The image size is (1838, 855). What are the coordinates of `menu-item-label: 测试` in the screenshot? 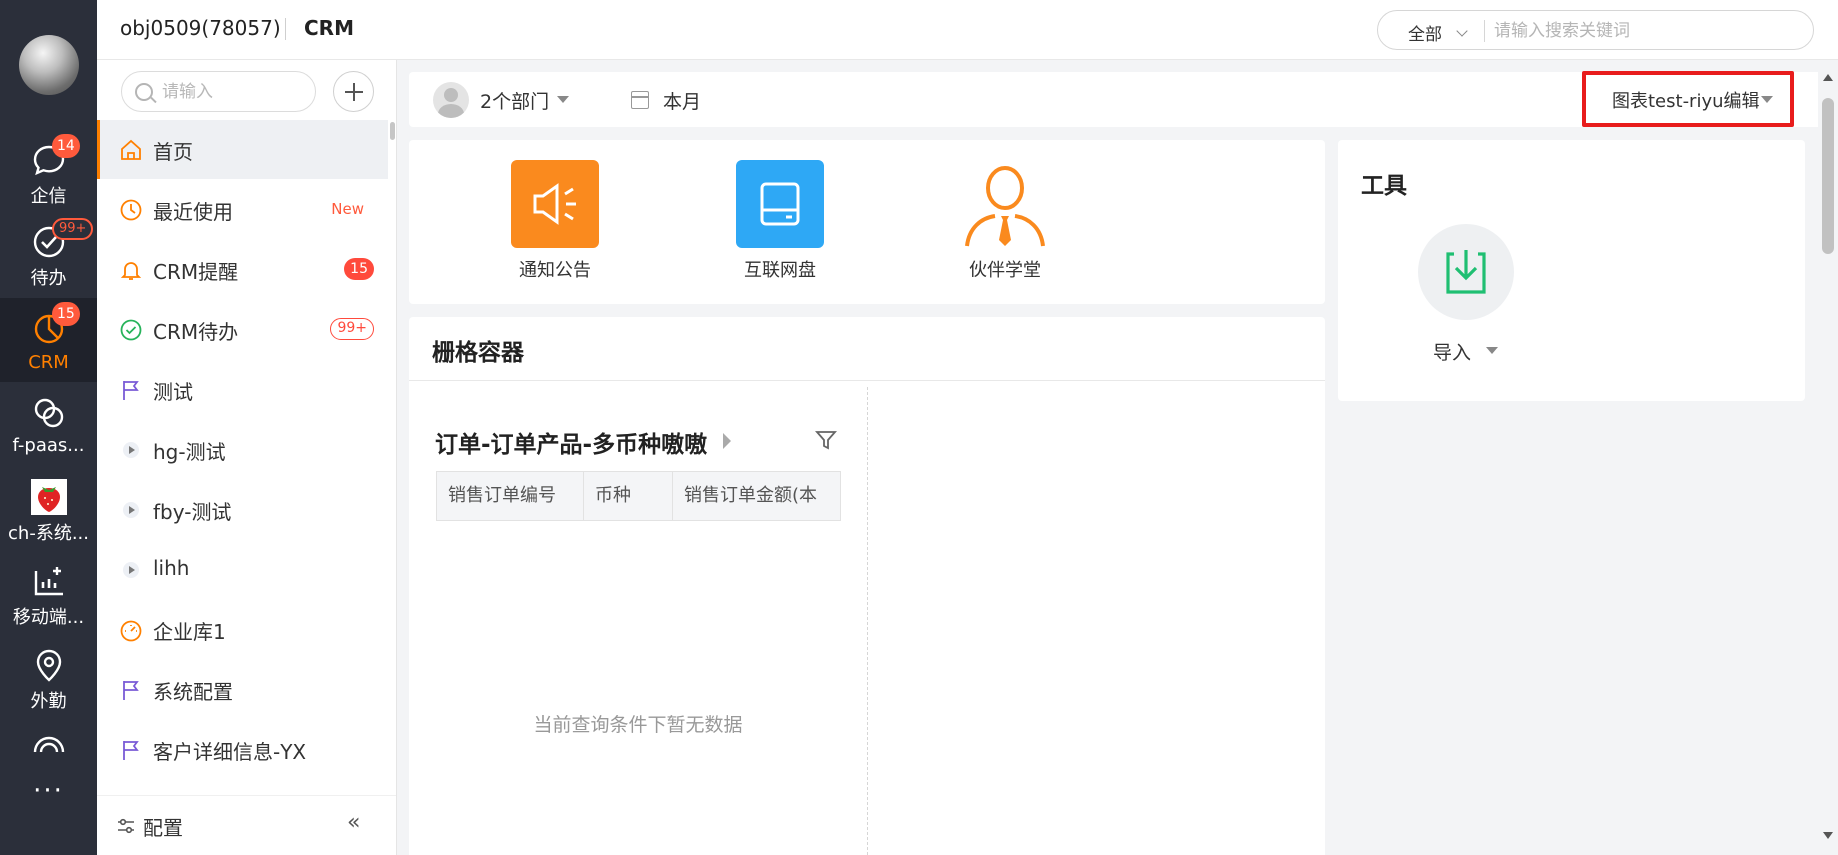 It's located at (173, 392).